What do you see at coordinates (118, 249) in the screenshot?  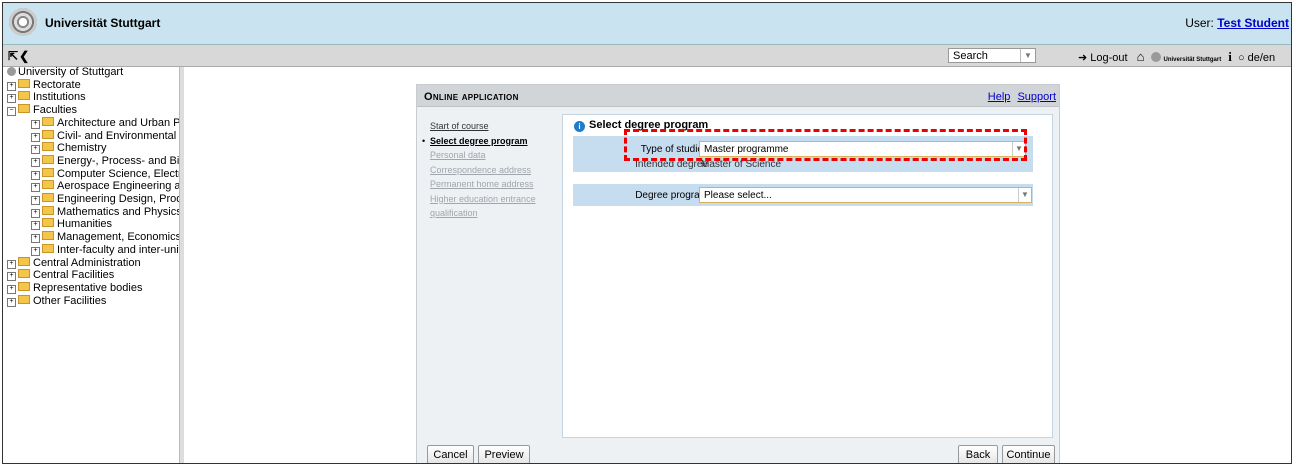 I see `tree-node-label: Inter-faculty and inter-unive` at bounding box center [118, 249].